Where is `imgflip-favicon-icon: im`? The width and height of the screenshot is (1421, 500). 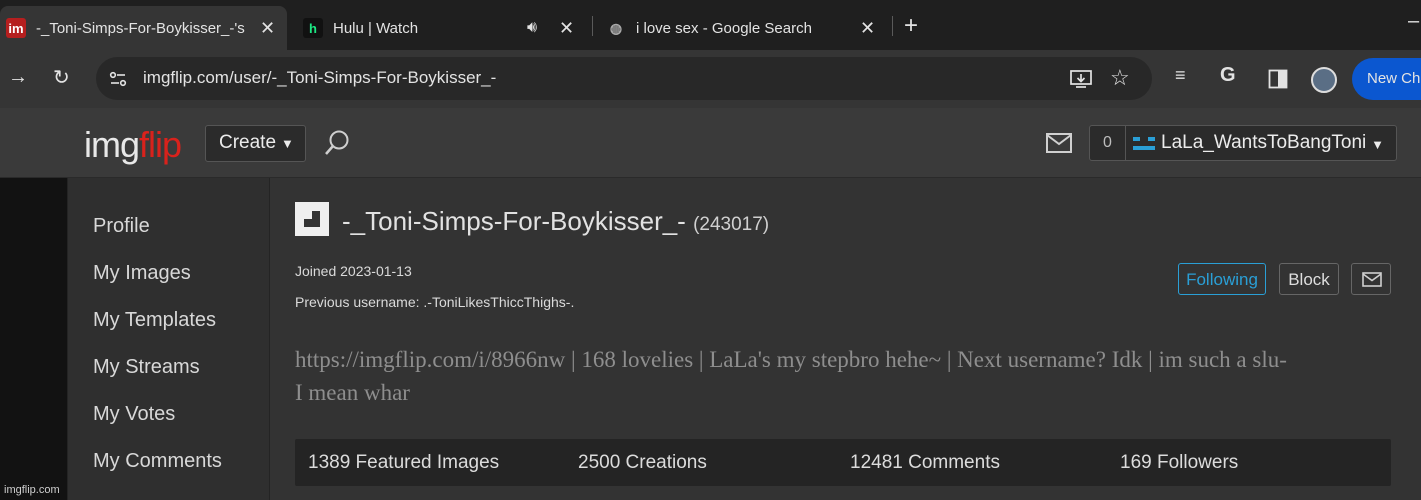
imgflip-favicon-icon: im is located at coordinates (16, 28).